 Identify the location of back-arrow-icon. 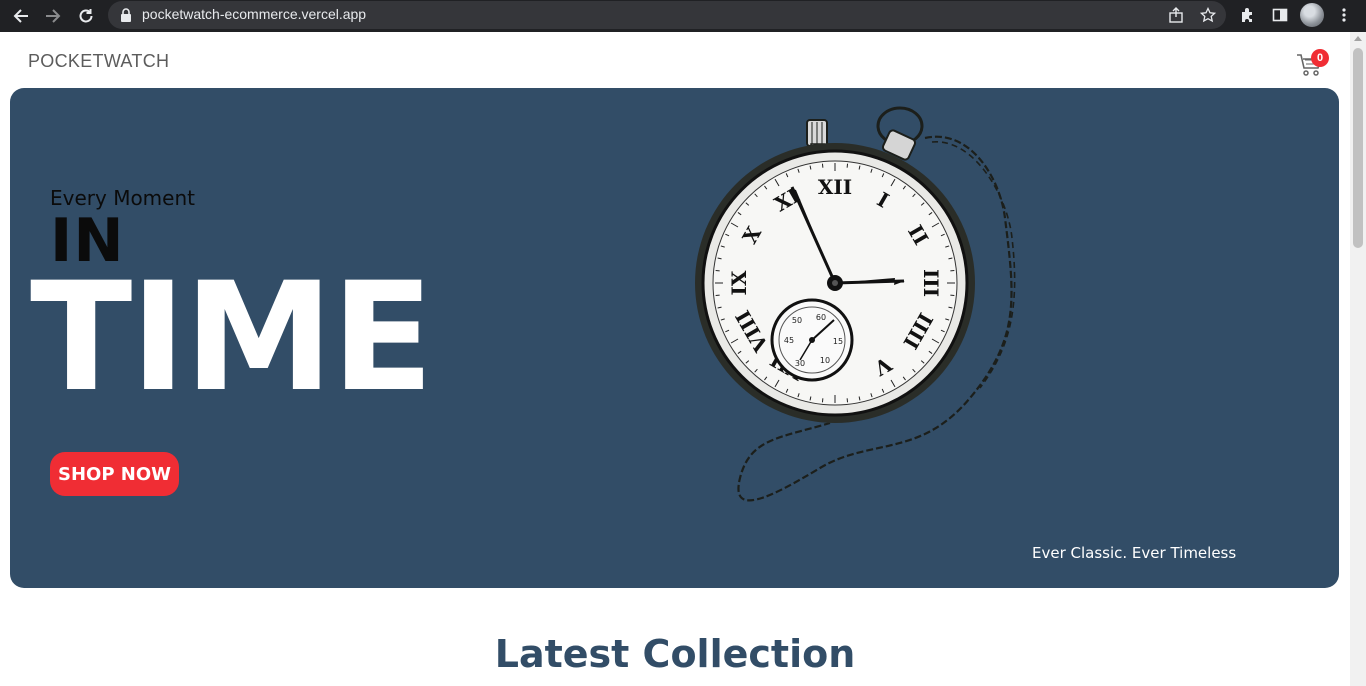
(21, 16).